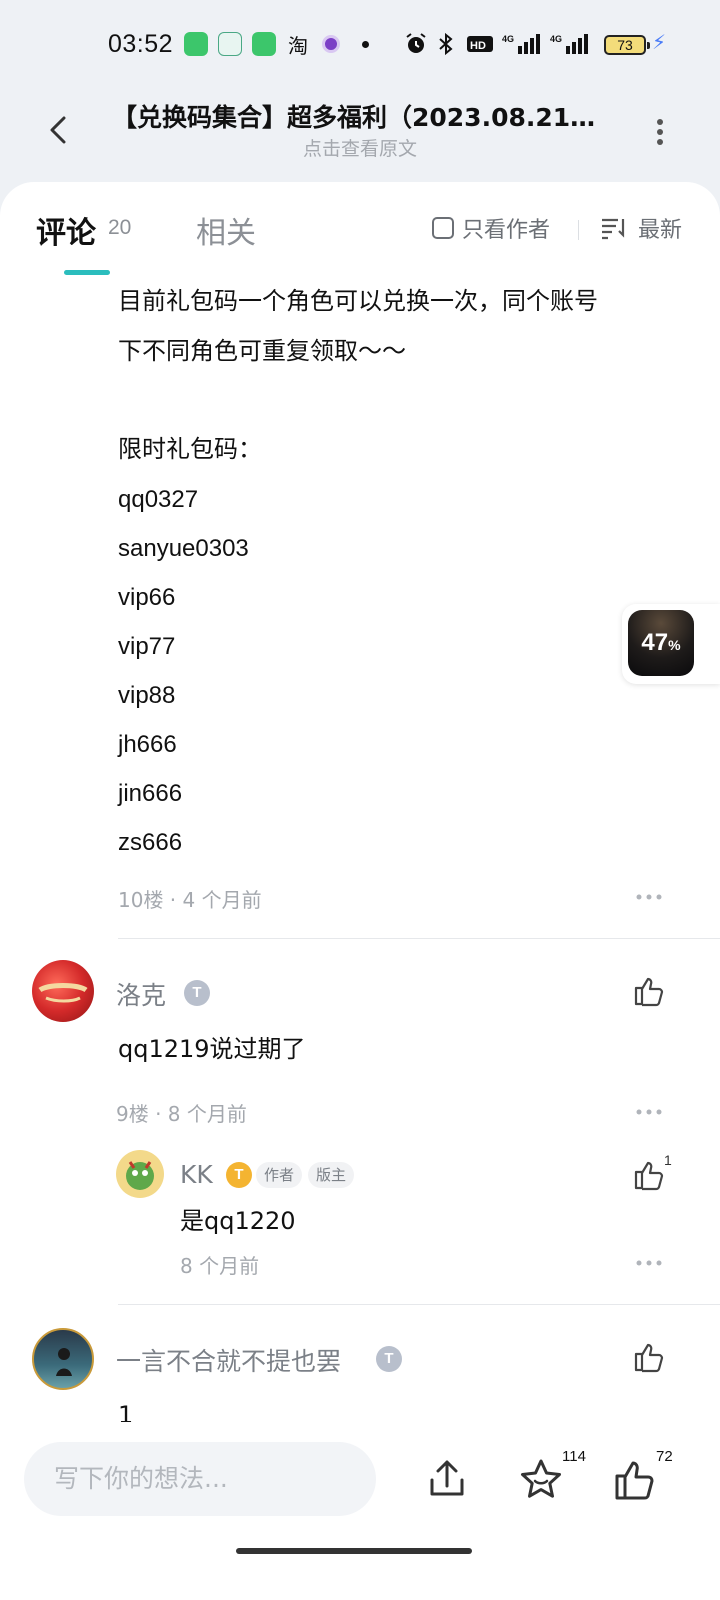 This screenshot has height=1600, width=720. What do you see at coordinates (226, 230) in the screenshot?
I see `tab-related: 相关` at bounding box center [226, 230].